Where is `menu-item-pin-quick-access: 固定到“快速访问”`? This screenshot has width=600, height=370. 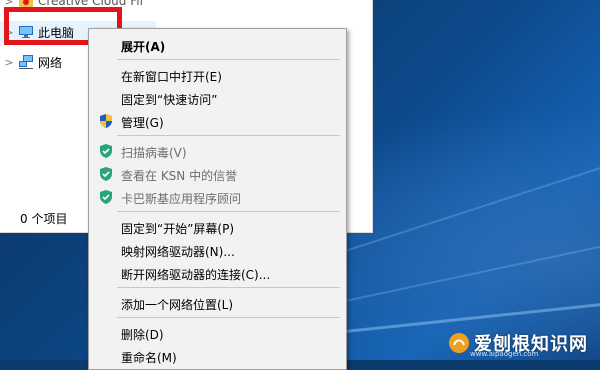 menu-item-pin-quick-access: 固定到“快速访问” is located at coordinates (217, 98).